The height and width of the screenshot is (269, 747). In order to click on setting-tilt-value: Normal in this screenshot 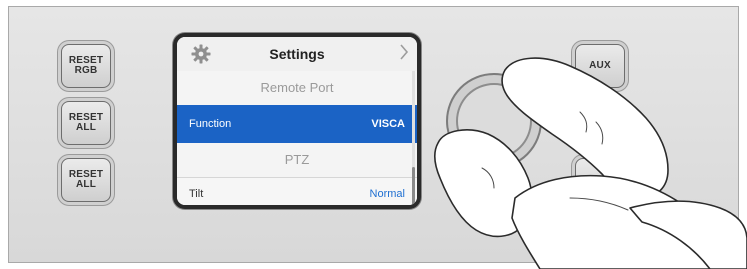, I will do `click(387, 194)`.